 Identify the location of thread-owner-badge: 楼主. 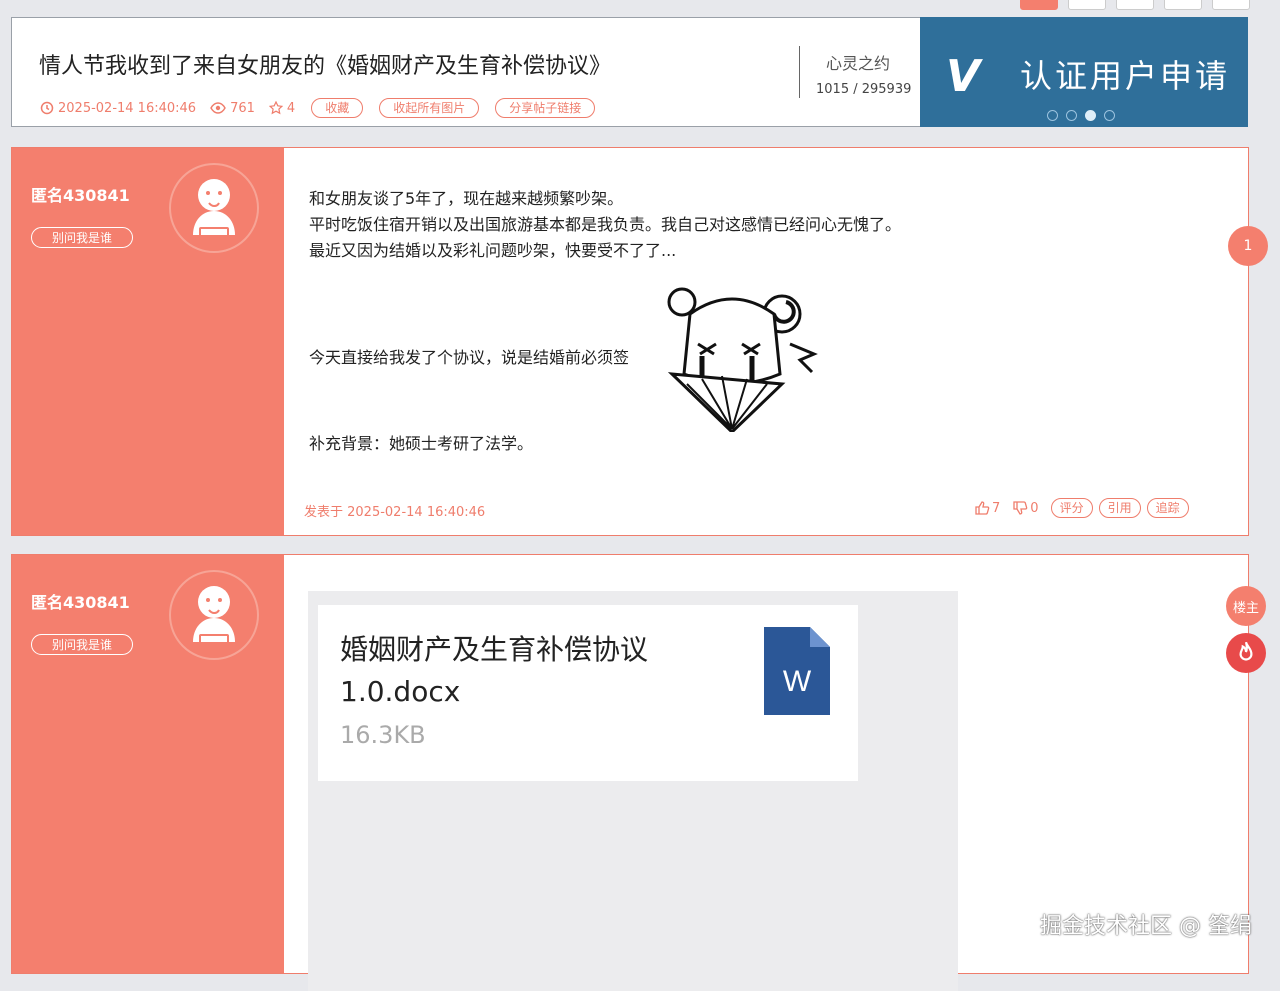
(1246, 606).